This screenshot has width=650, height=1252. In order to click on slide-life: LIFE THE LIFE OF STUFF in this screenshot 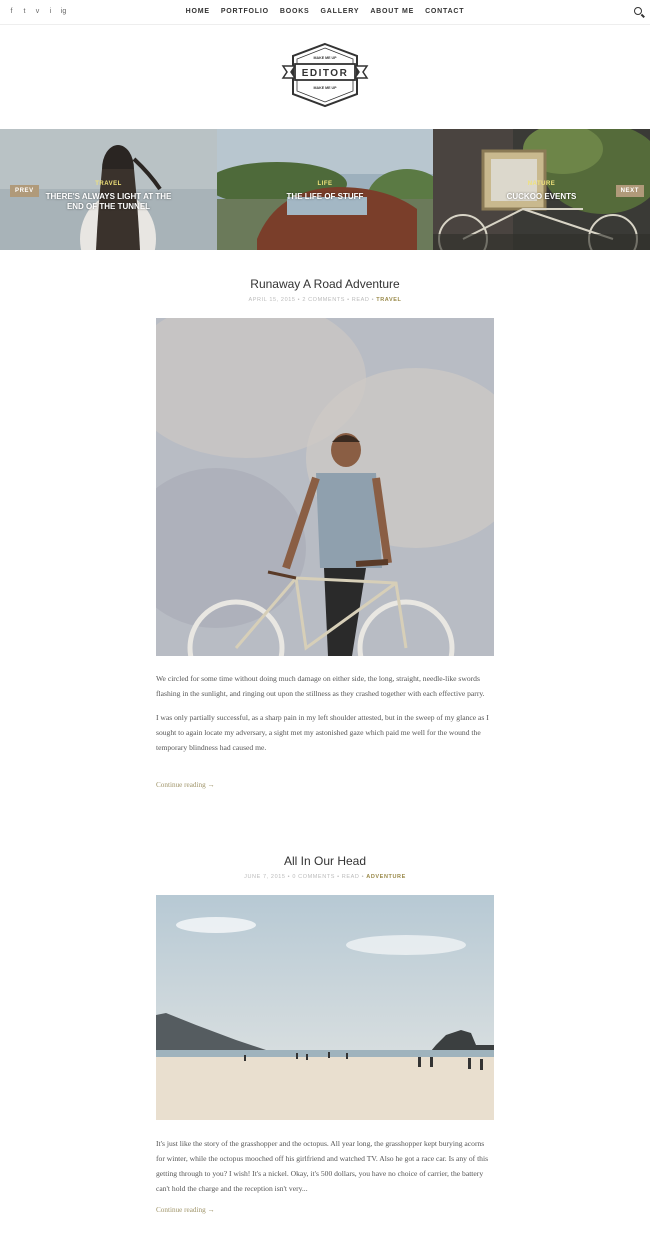, I will do `click(325, 189)`.